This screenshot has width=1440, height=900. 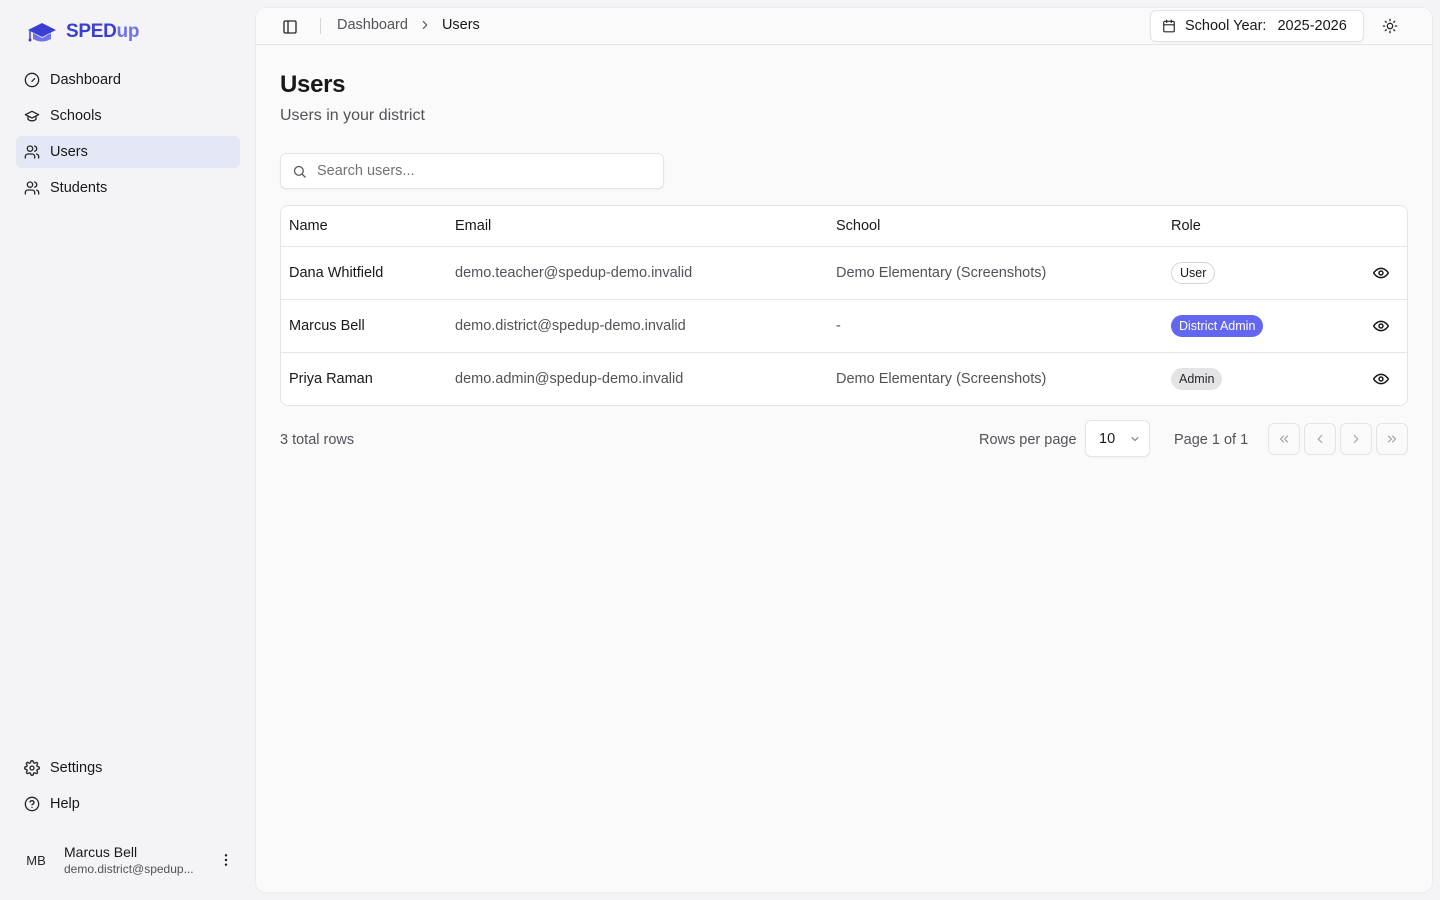 I want to click on school-year-label: School Year:, so click(x=1226, y=26).